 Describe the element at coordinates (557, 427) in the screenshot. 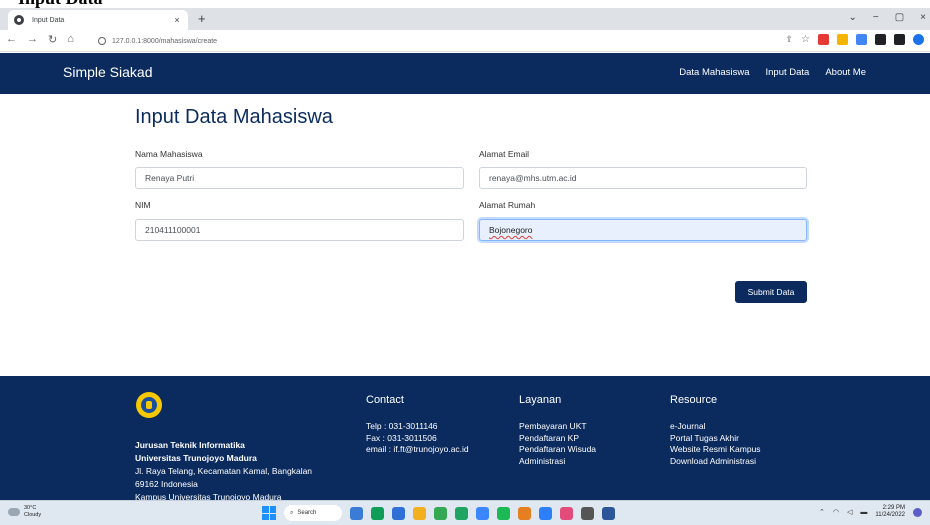

I see `layanan-link: Pembayaran UKT` at that location.